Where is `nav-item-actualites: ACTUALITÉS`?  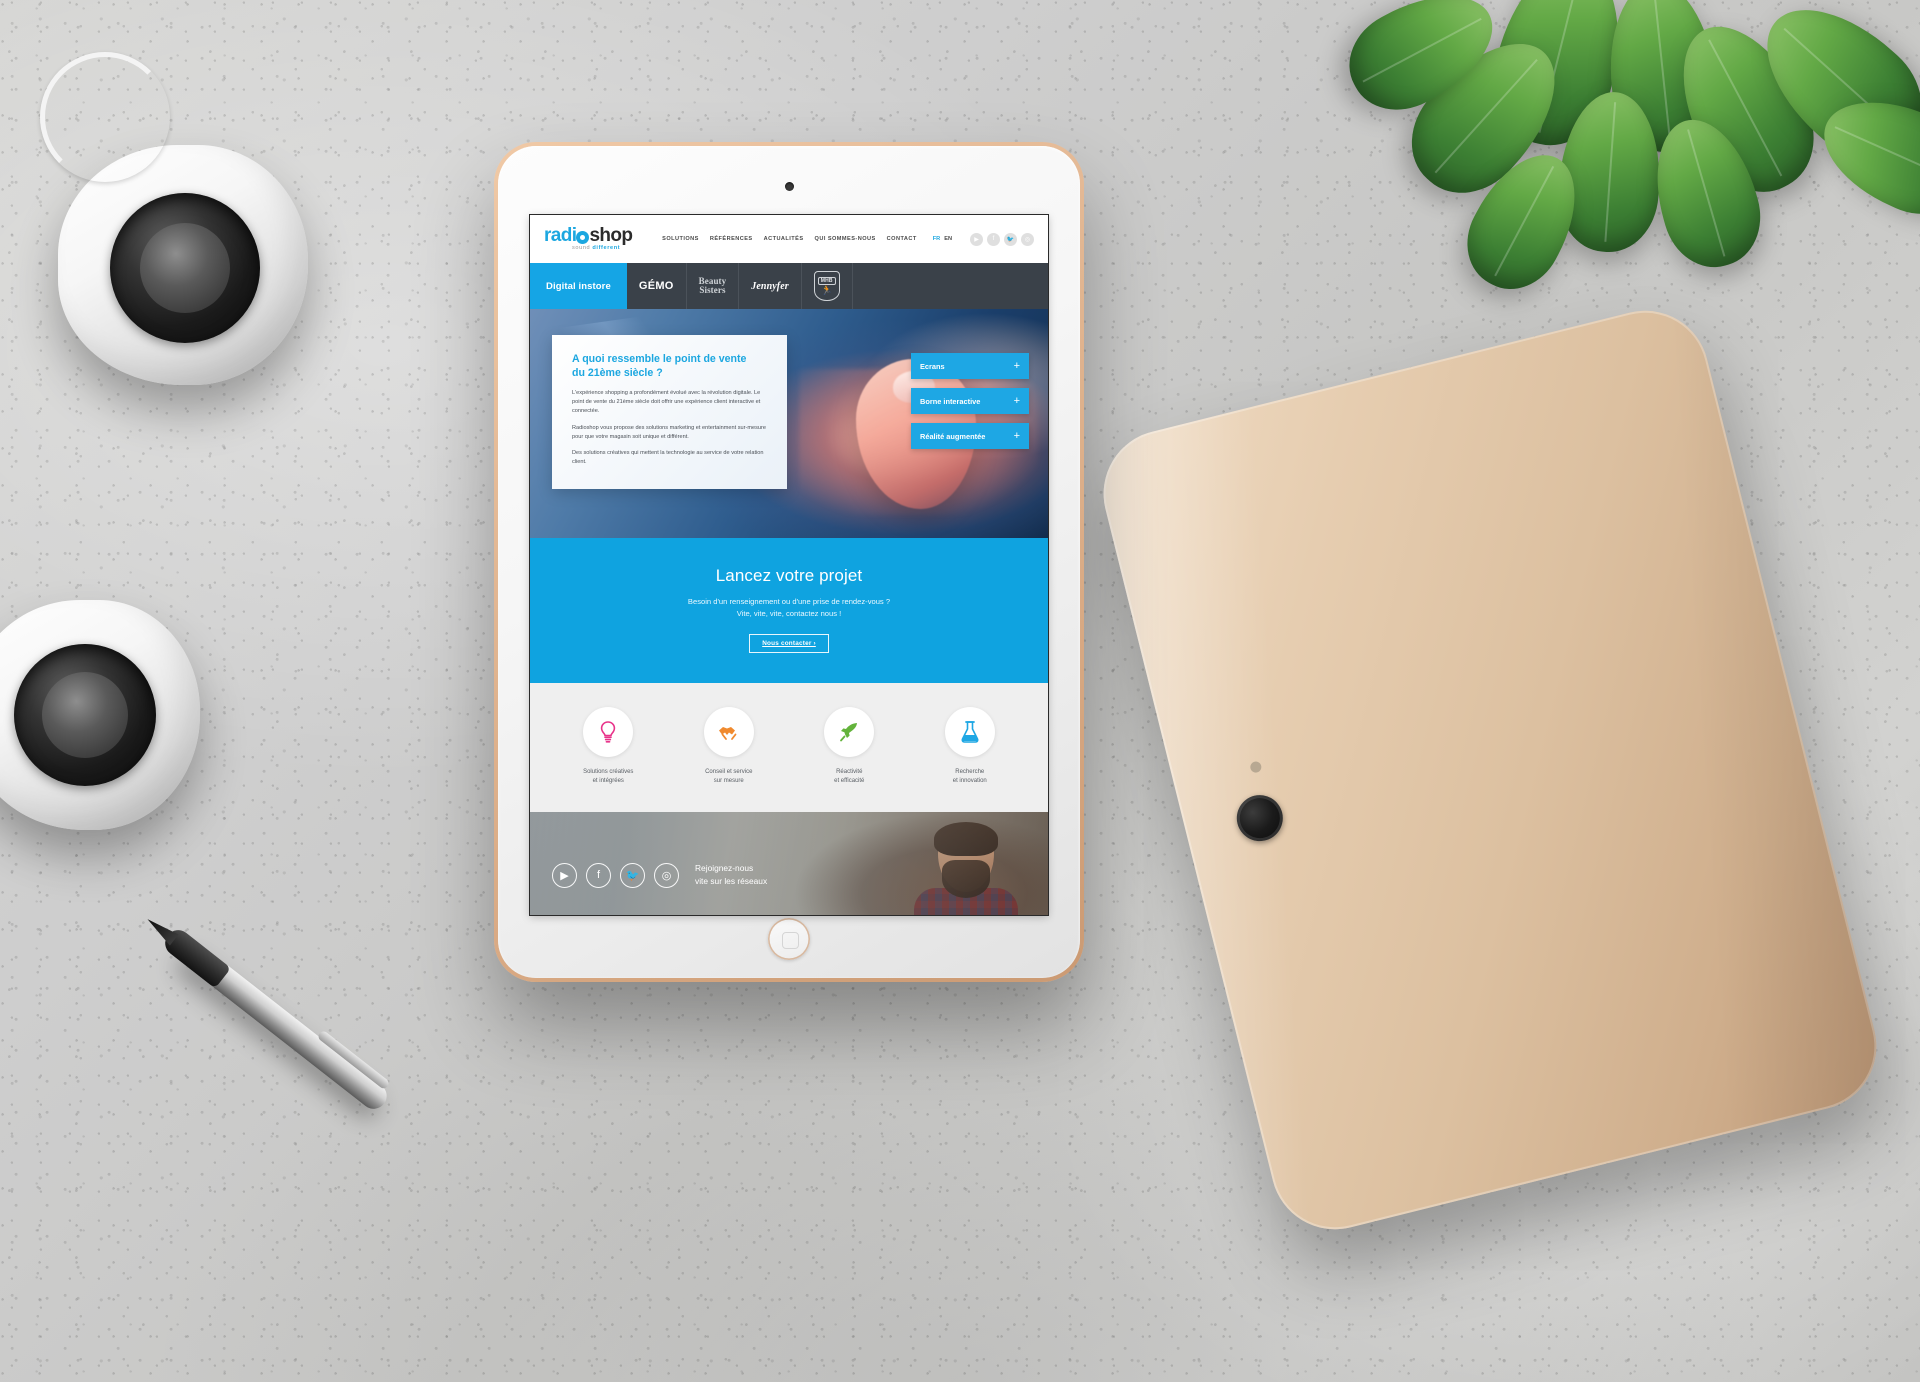 nav-item-actualites: ACTUALITÉS is located at coordinates (784, 239).